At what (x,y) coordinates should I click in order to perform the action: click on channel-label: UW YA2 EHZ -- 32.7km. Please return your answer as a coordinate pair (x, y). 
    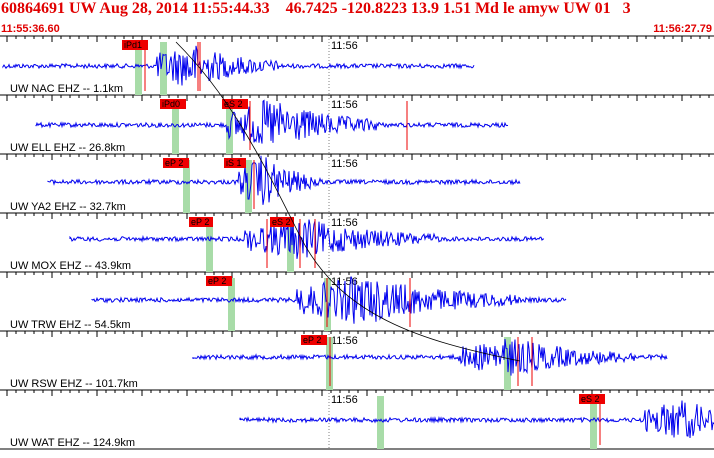
    Looking at the image, I should click on (68, 207).